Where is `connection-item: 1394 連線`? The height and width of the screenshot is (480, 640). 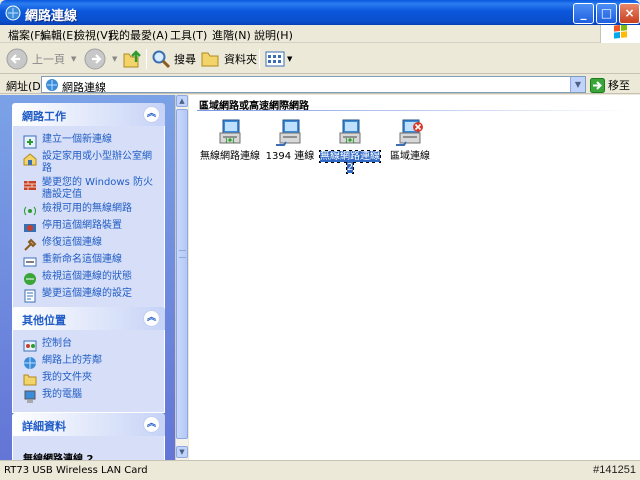 connection-item: 1394 連線 is located at coordinates (290, 139).